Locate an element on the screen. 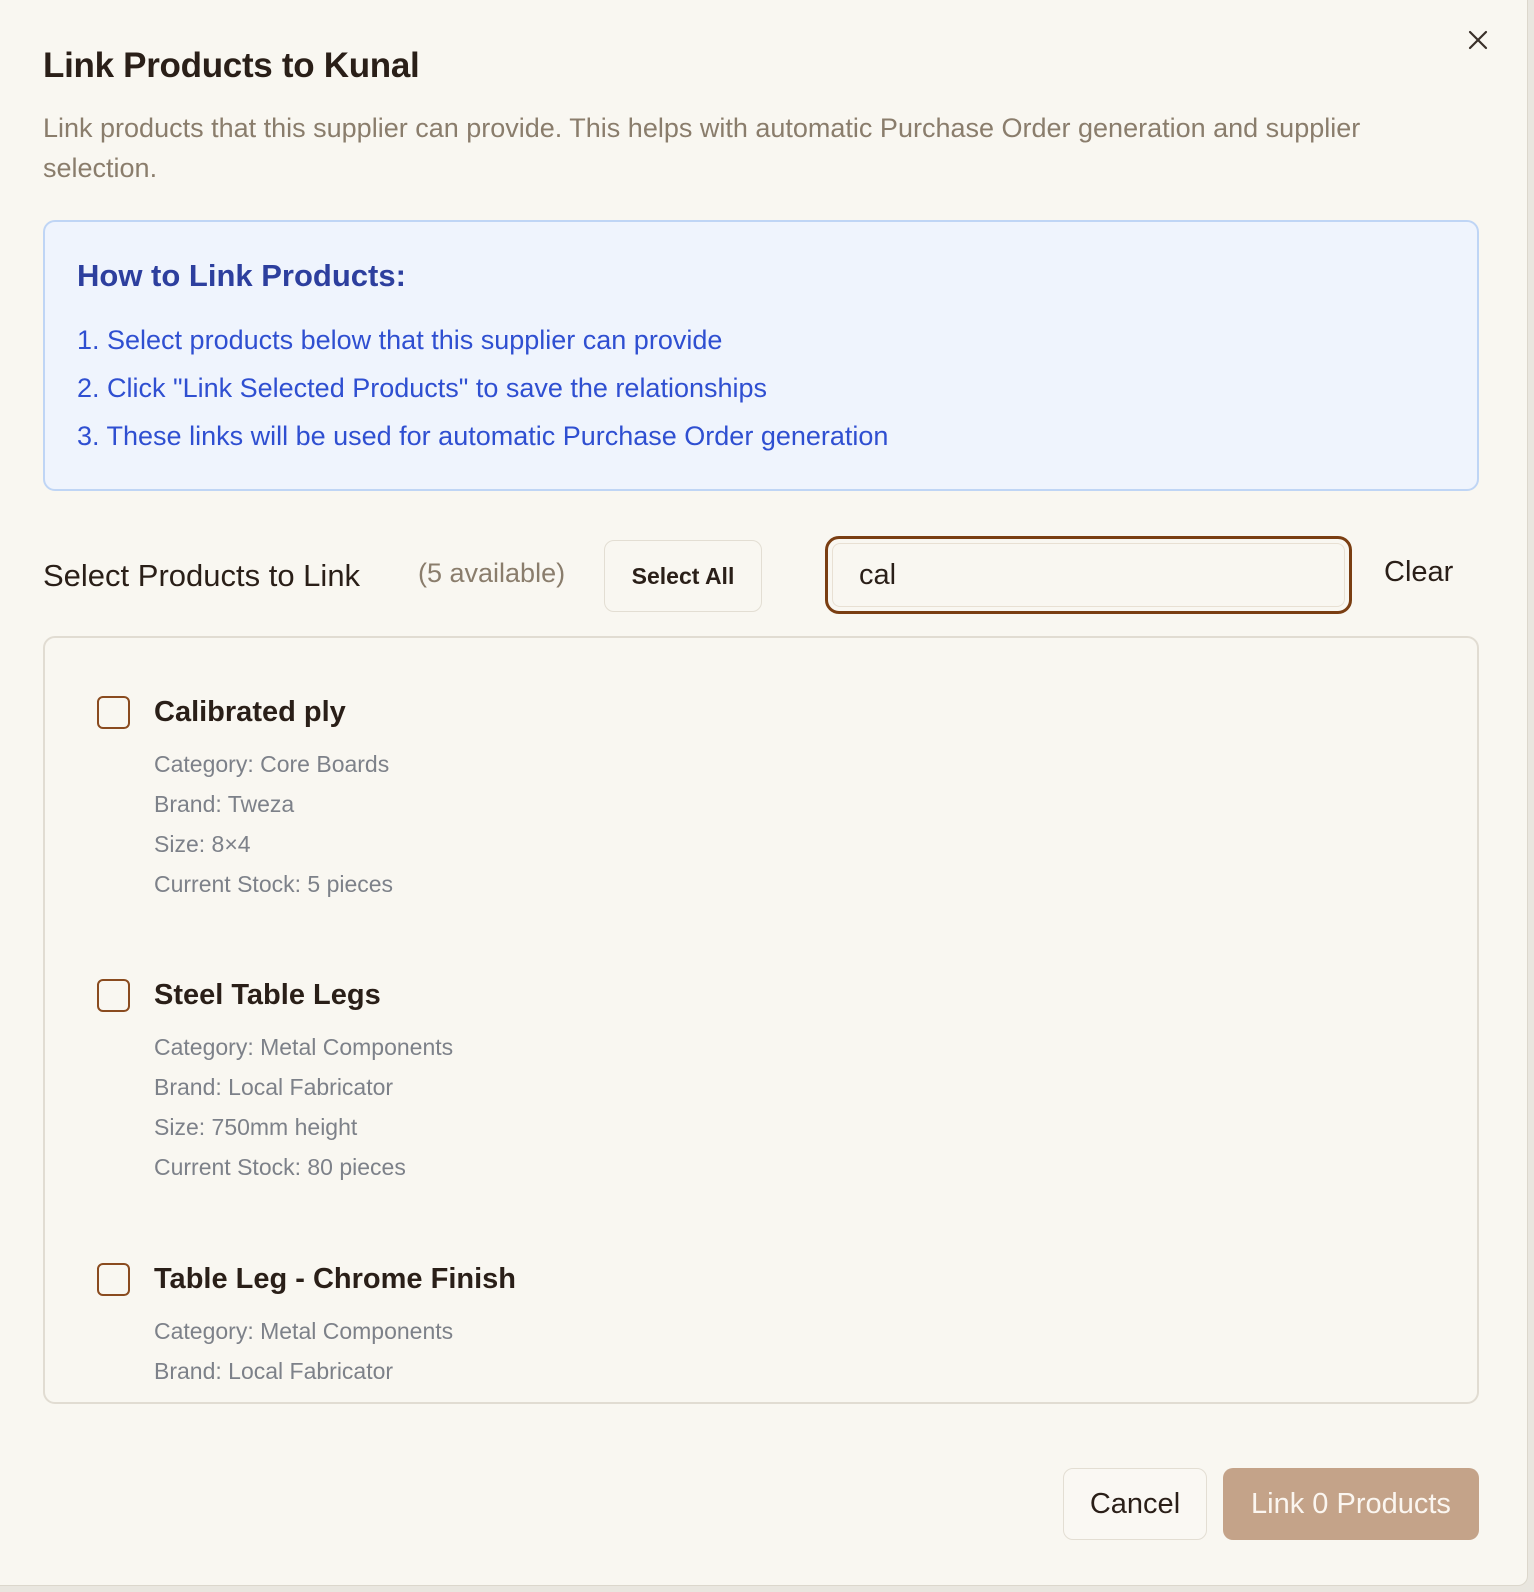  close-button is located at coordinates (1478, 40).